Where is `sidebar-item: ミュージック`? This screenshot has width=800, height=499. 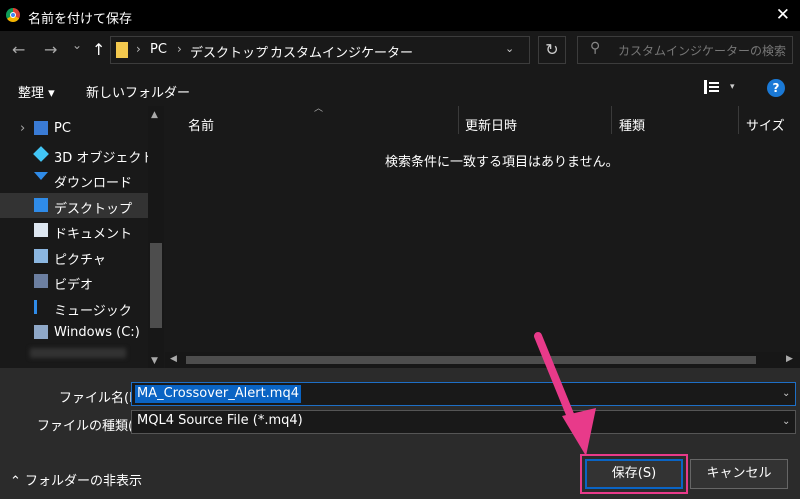 sidebar-item: ミュージック is located at coordinates (74, 307).